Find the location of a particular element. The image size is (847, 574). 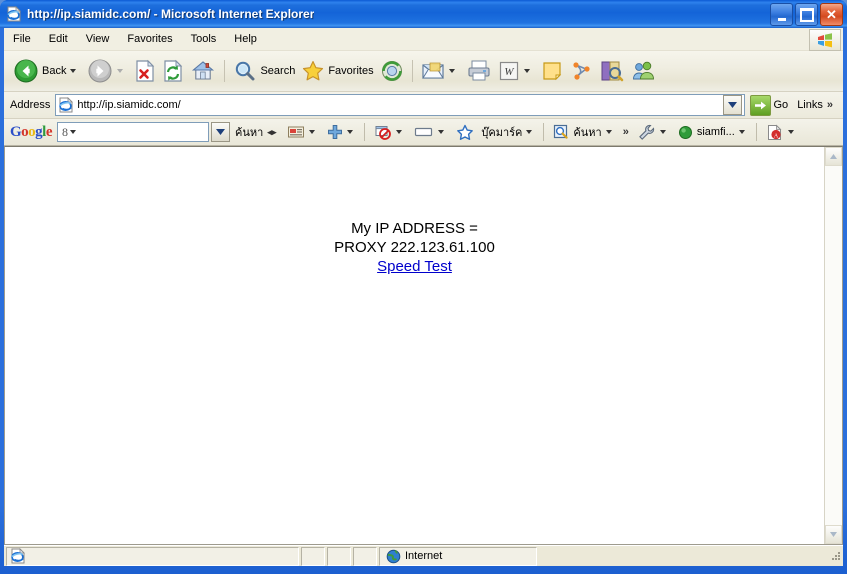

menu-bar: File Edit View Favorites Tools Help is located at coordinates (423, 39).